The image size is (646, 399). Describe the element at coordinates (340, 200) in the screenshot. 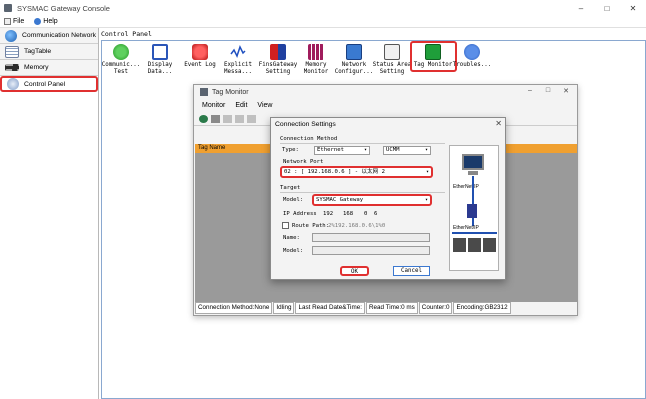

I see `model-value: SYSMAC Gateway` at that location.